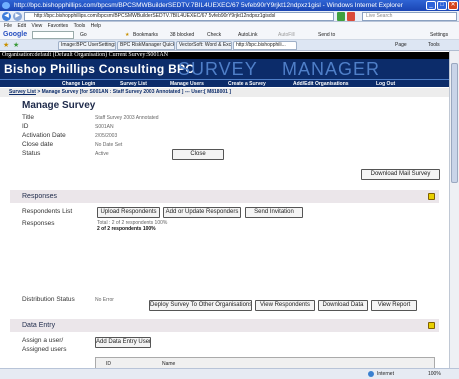 The image size is (459, 379). I want to click on responses-help-icon, so click(431, 196).